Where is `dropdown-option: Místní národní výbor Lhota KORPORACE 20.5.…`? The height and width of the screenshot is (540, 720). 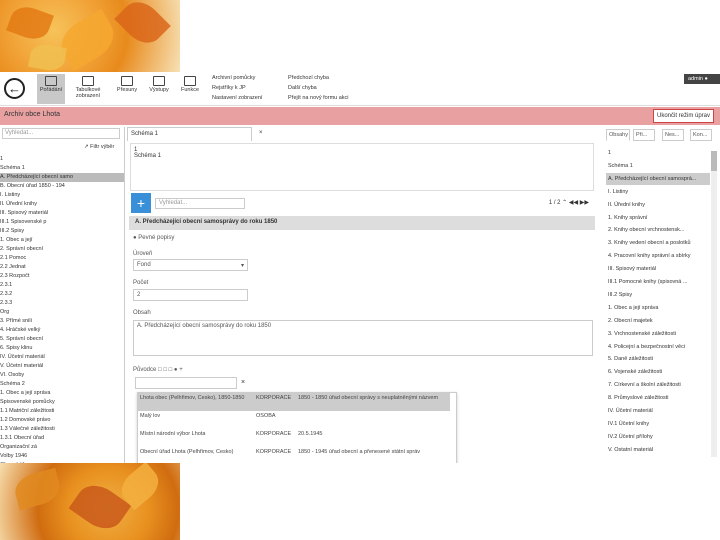 dropdown-option: Místní národní výbor Lhota KORPORACE 20.5.… is located at coordinates (294, 438).